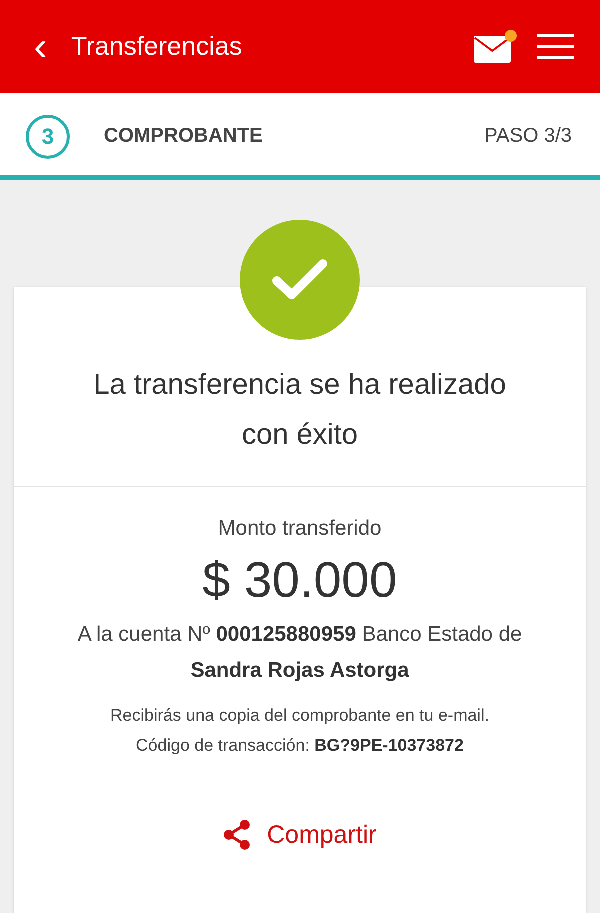  I want to click on share-button: Compartir, so click(300, 835).